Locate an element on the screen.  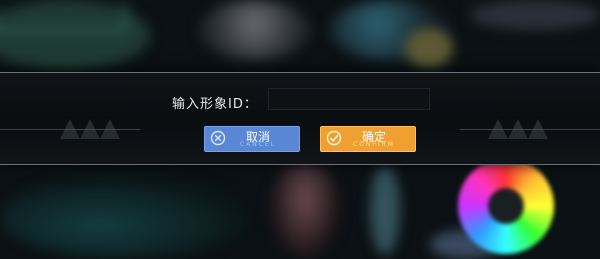
background-character is located at coordinates (255, 30).